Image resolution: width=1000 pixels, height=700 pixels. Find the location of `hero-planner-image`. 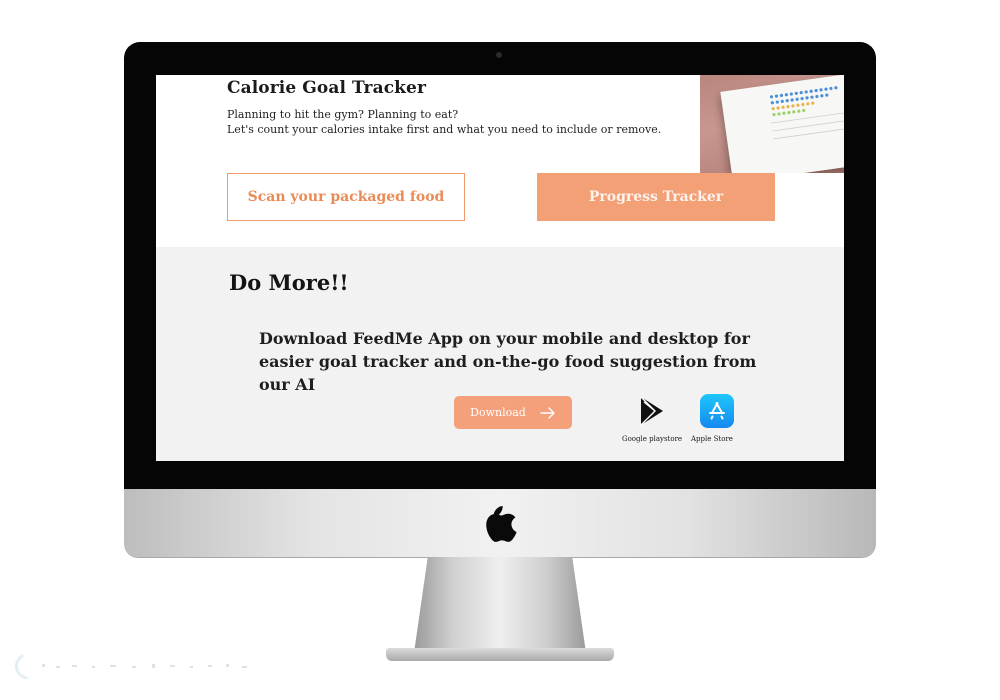

hero-planner-image is located at coordinates (772, 124).